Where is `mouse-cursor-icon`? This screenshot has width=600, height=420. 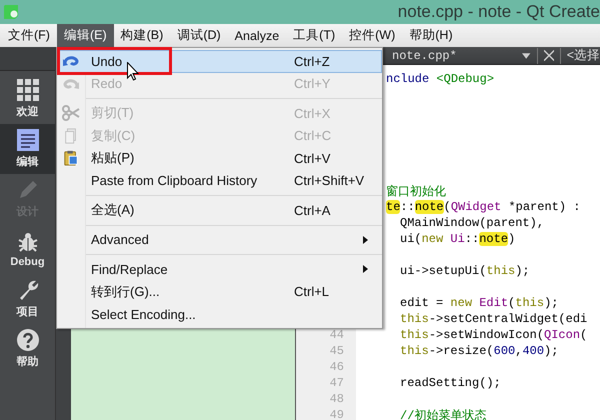
mouse-cursor-icon is located at coordinates (133, 71).